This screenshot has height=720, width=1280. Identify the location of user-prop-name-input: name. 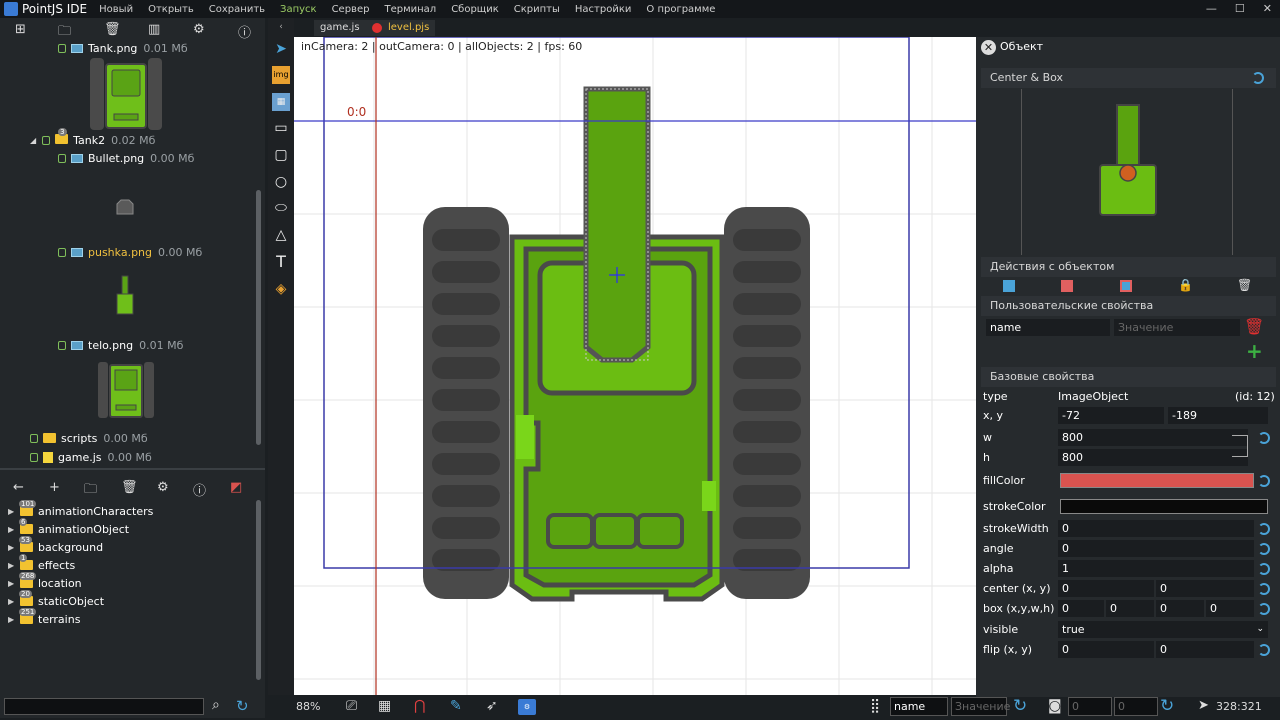
(1048, 327).